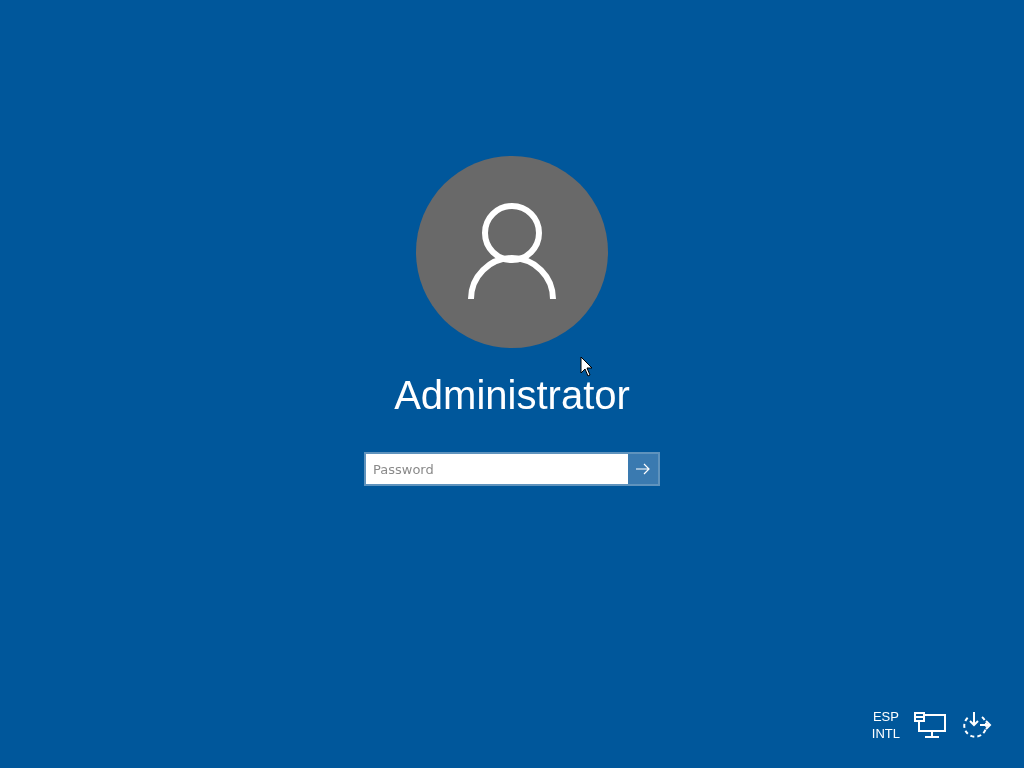 Image resolution: width=1024 pixels, height=768 pixels. I want to click on language-button: ESP INTL, so click(885, 725).